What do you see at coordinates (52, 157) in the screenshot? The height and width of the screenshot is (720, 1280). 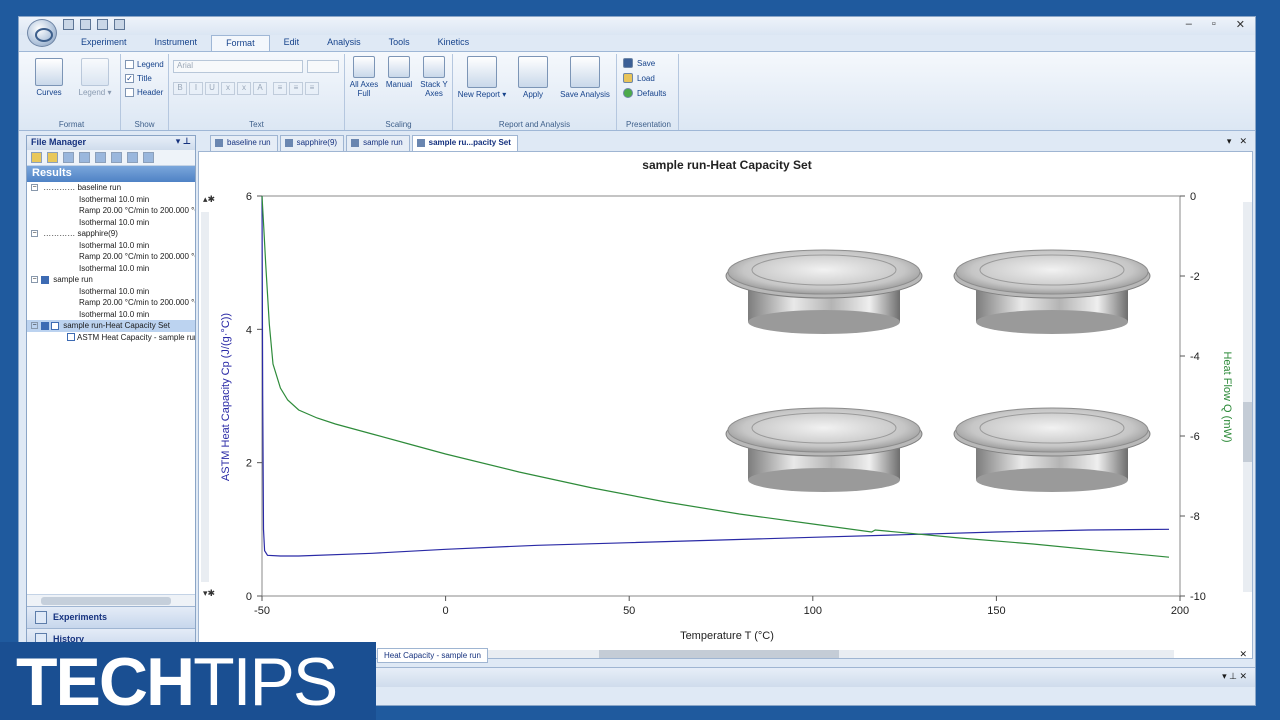 I see `folder-icon` at bounding box center [52, 157].